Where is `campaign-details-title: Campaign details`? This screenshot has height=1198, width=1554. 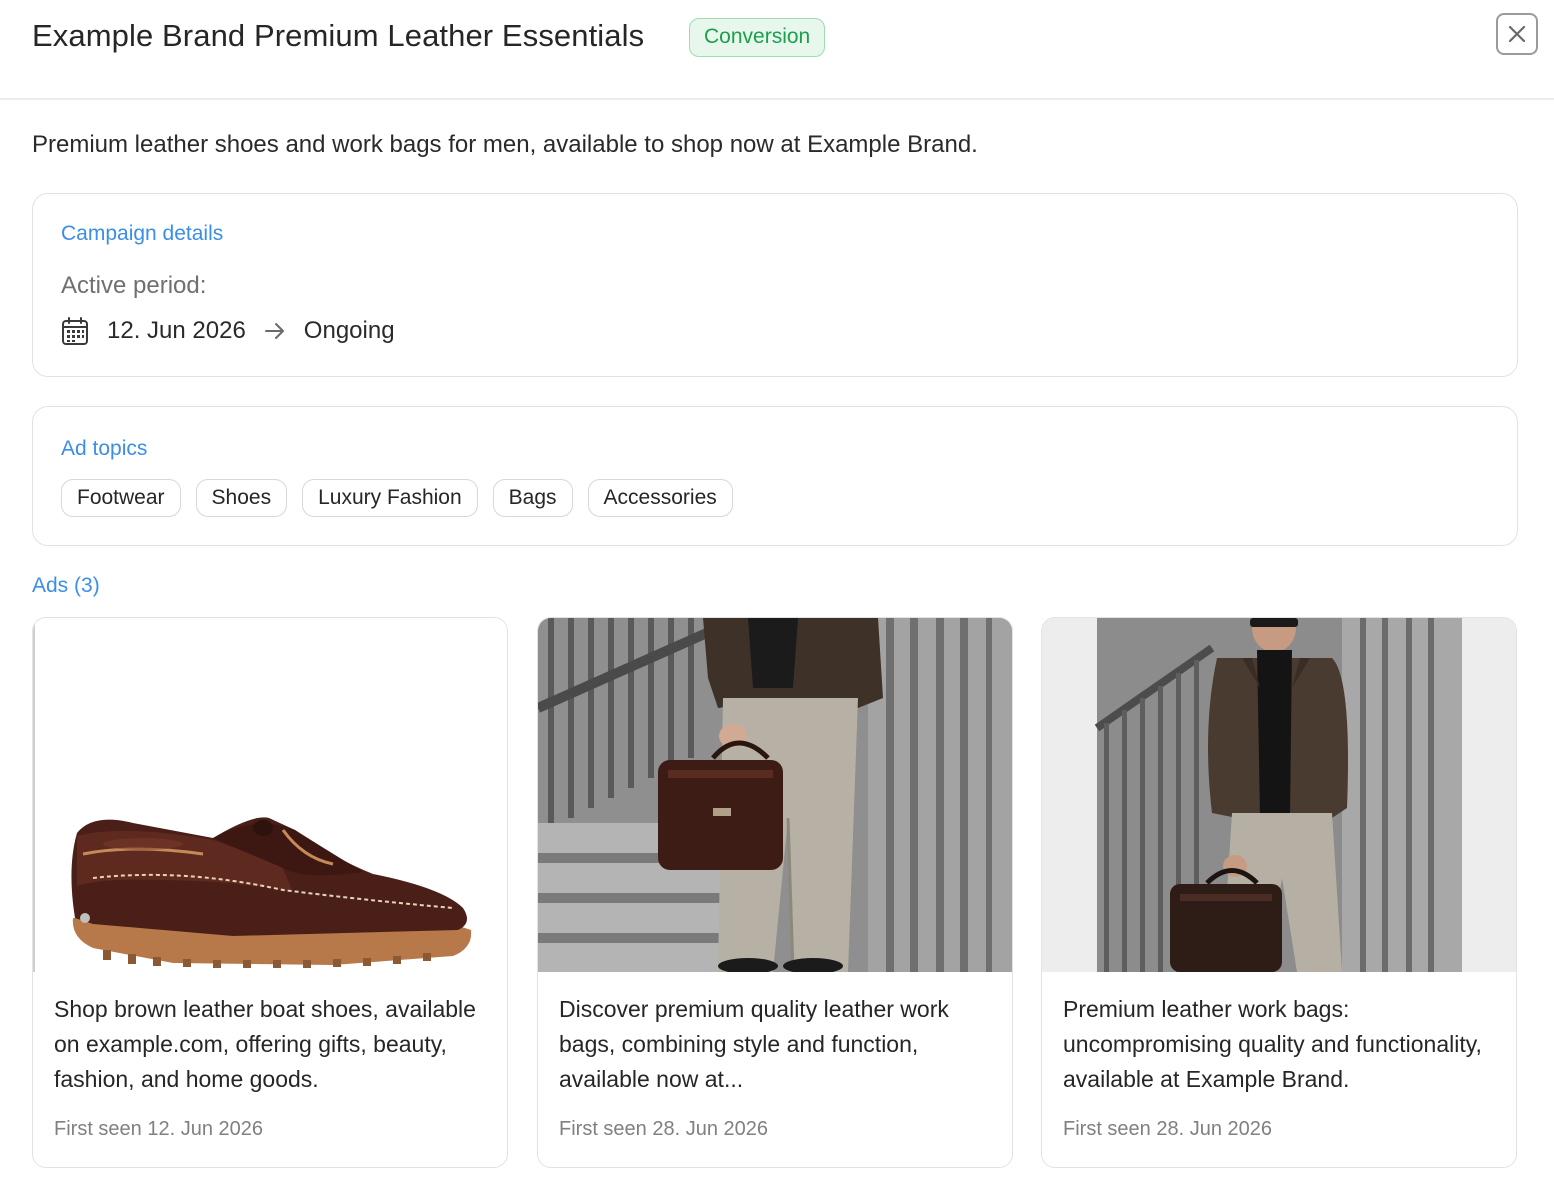
campaign-details-title: Campaign details is located at coordinates (142, 233).